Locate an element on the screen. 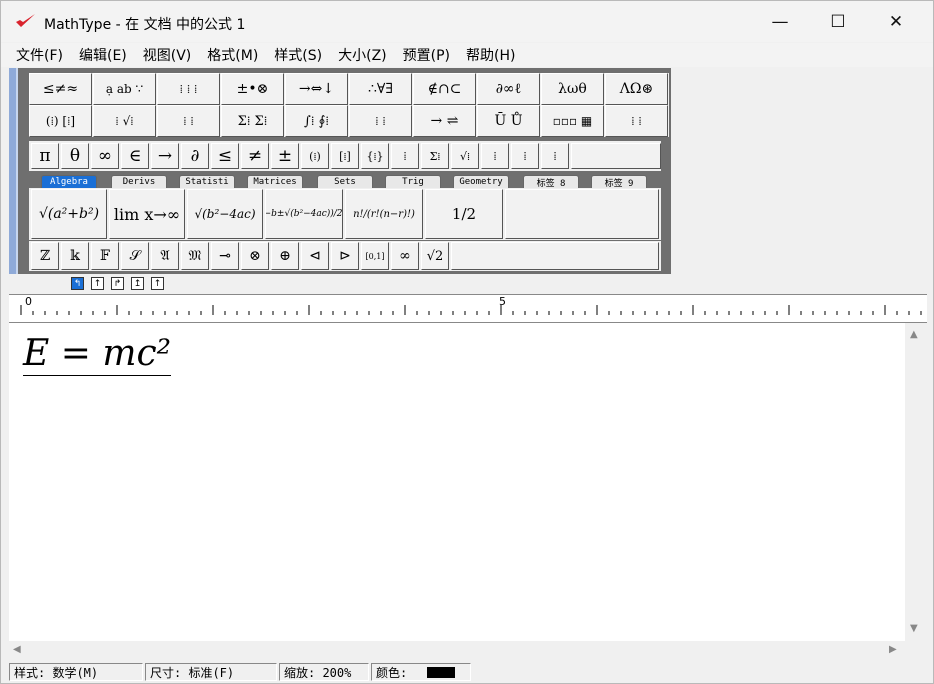 The height and width of the screenshot is (684, 934). scroll-right-icon: ▶ is located at coordinates (893, 649).